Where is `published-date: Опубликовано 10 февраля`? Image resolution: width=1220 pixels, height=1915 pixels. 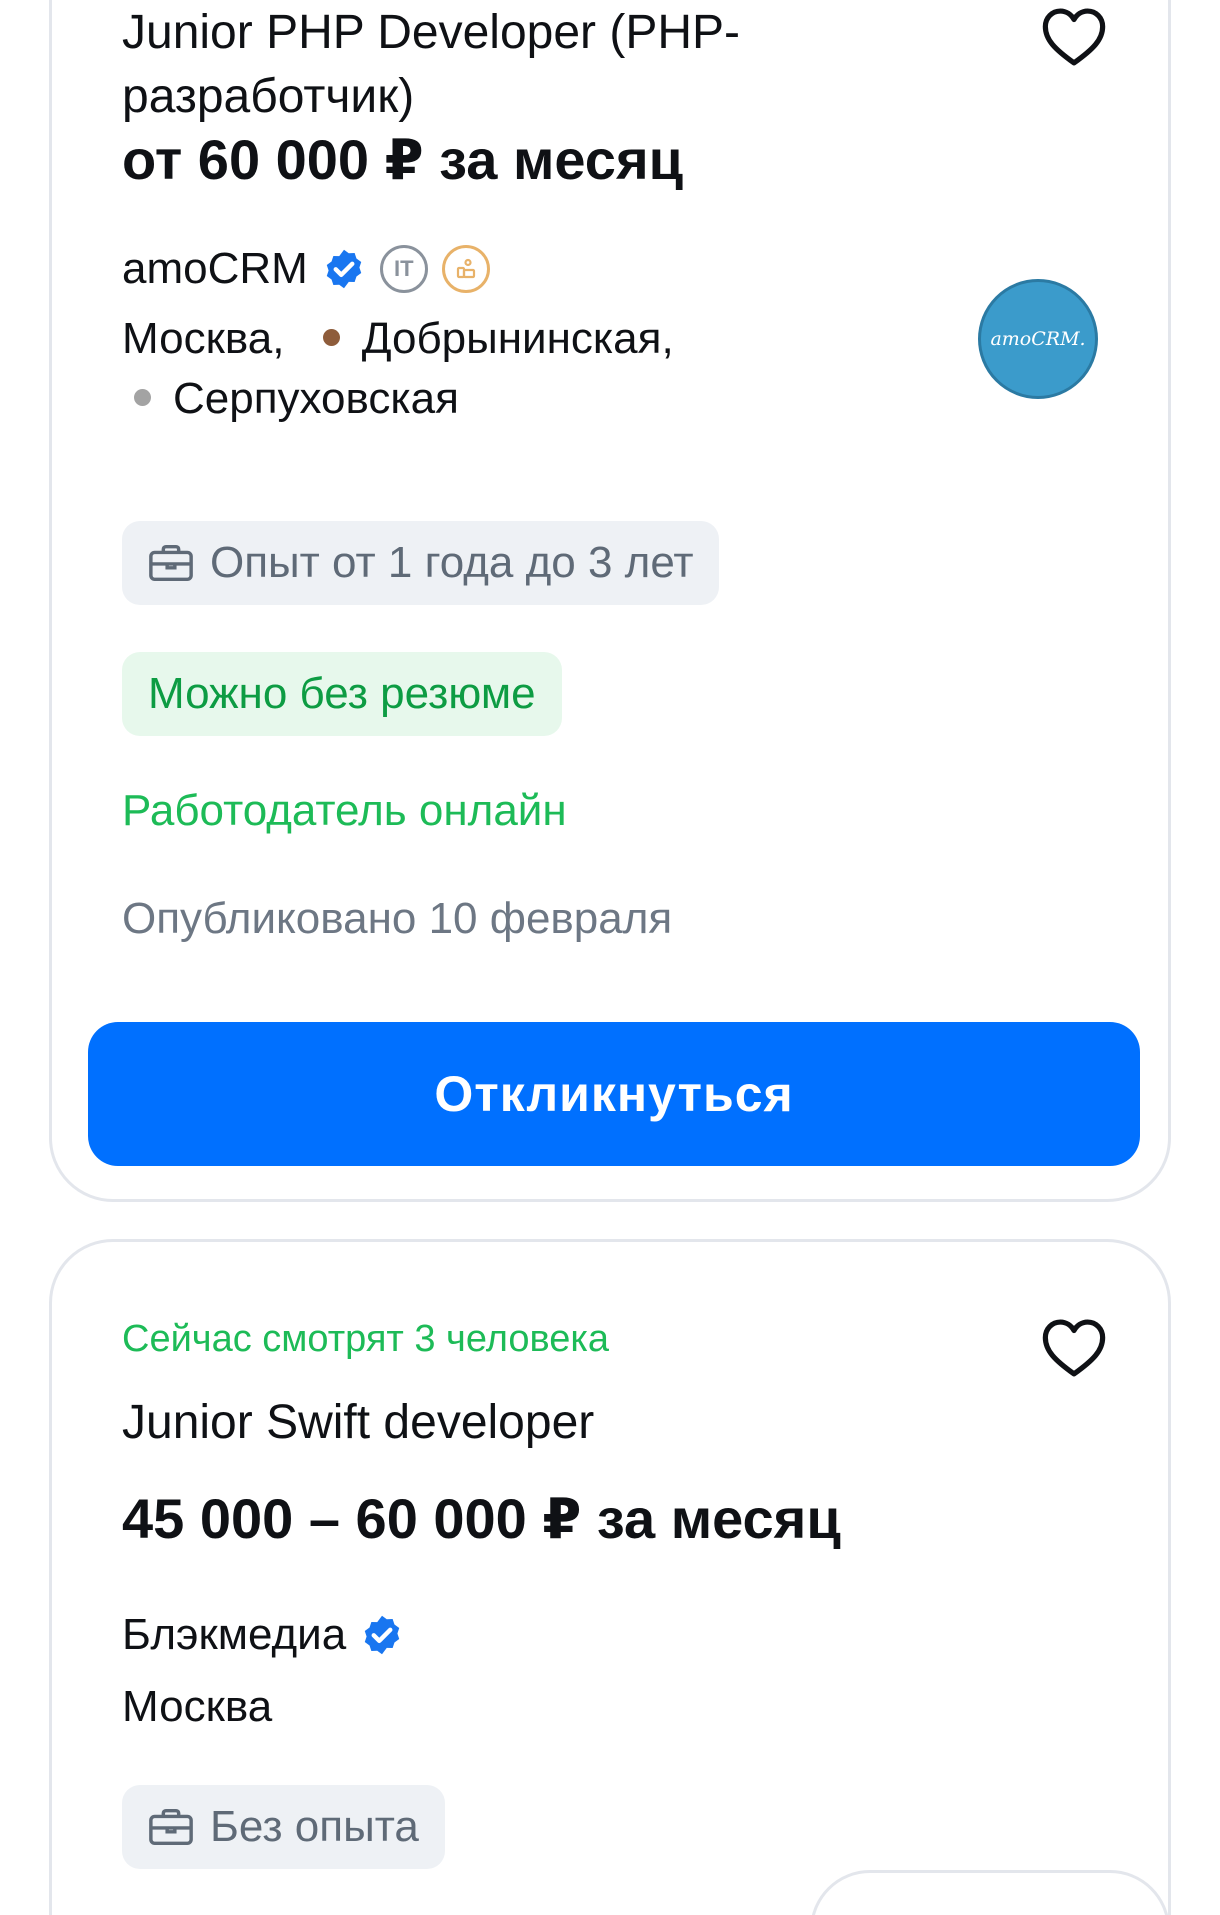 published-date: Опубликовано 10 февраля is located at coordinates (397, 918).